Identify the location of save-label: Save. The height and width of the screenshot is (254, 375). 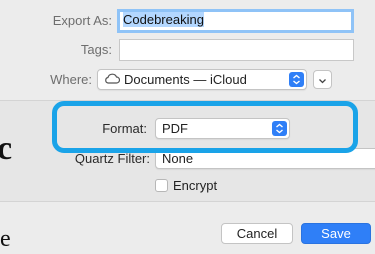
(336, 233).